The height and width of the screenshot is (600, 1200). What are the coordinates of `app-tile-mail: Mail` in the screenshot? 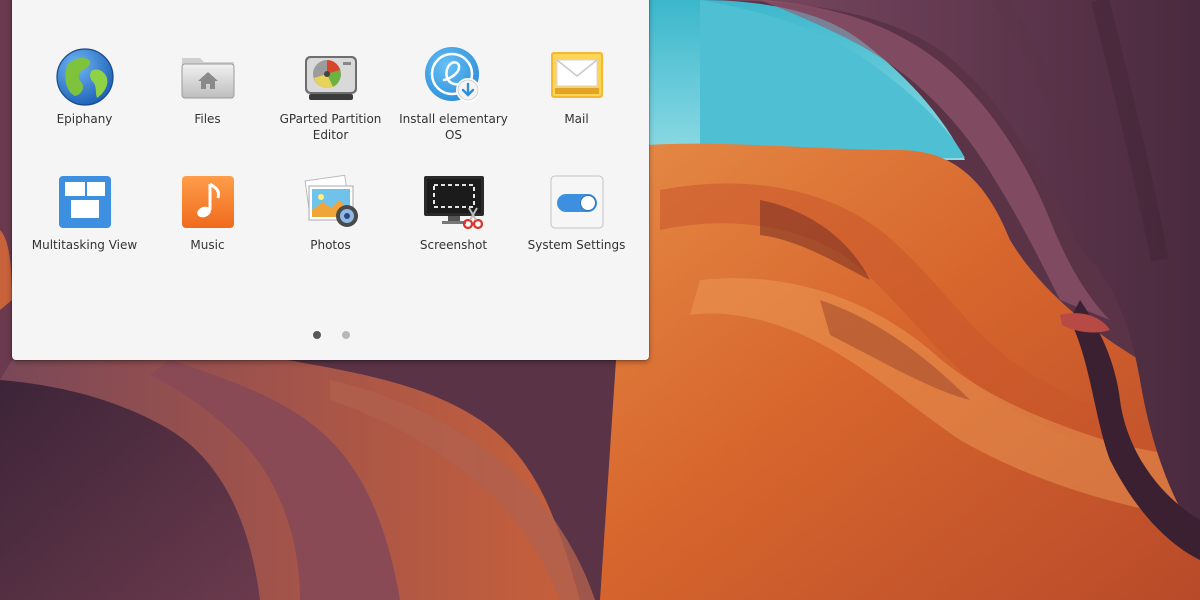 It's located at (576, 107).